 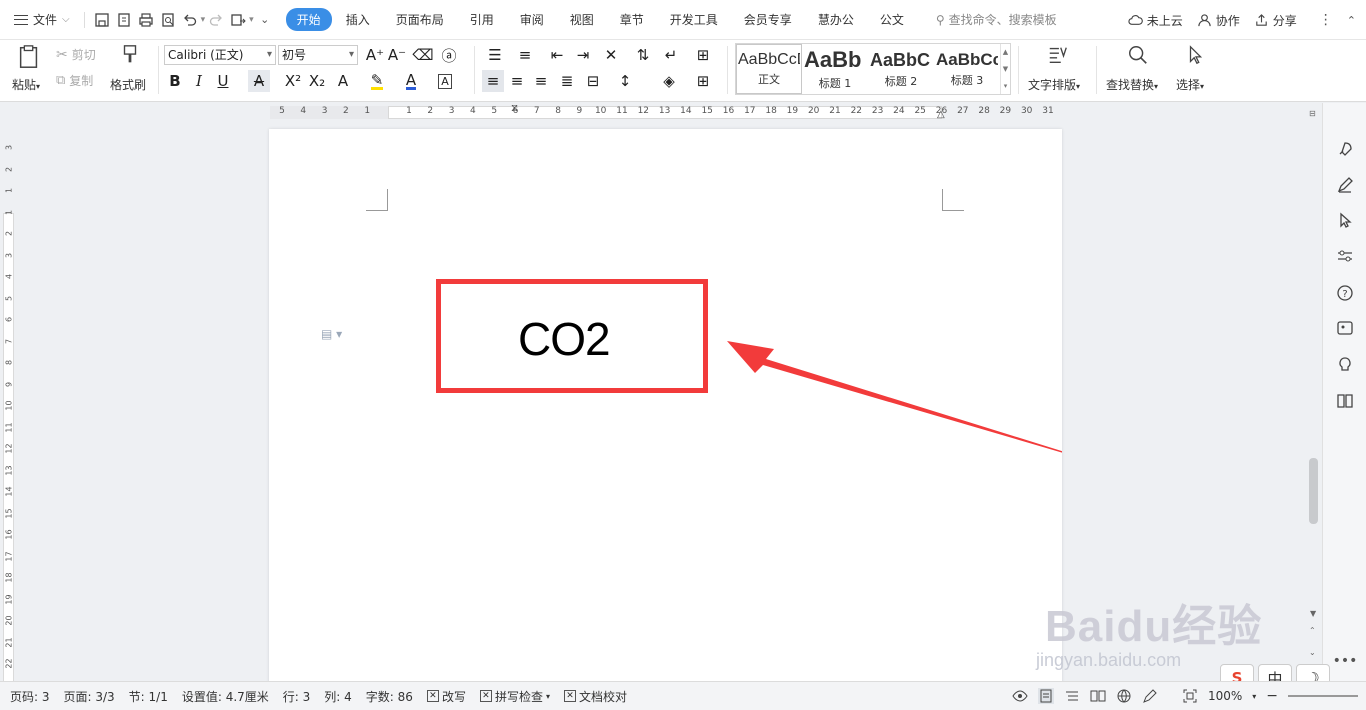 What do you see at coordinates (199, 81) in the screenshot?
I see `italic-button: I` at bounding box center [199, 81].